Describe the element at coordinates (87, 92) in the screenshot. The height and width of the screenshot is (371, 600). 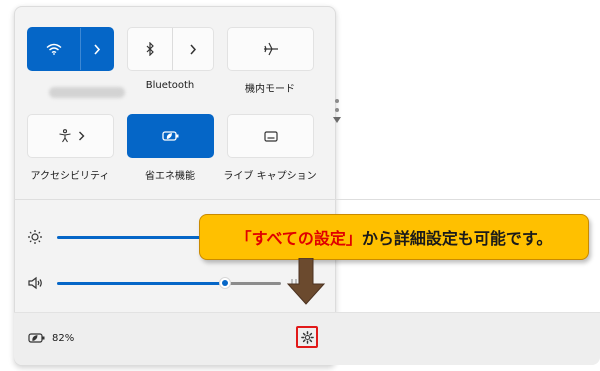
I see `wifi-network-name-blurred` at that location.